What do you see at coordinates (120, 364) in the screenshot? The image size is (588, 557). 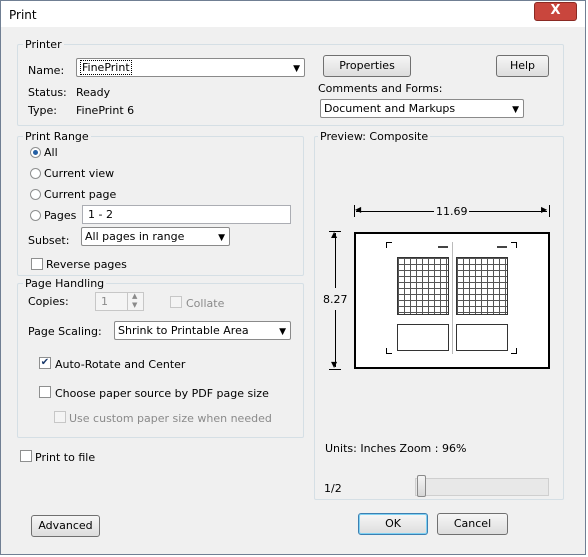 I see `auto-rotate-label: Auto-Rotate and Center` at bounding box center [120, 364].